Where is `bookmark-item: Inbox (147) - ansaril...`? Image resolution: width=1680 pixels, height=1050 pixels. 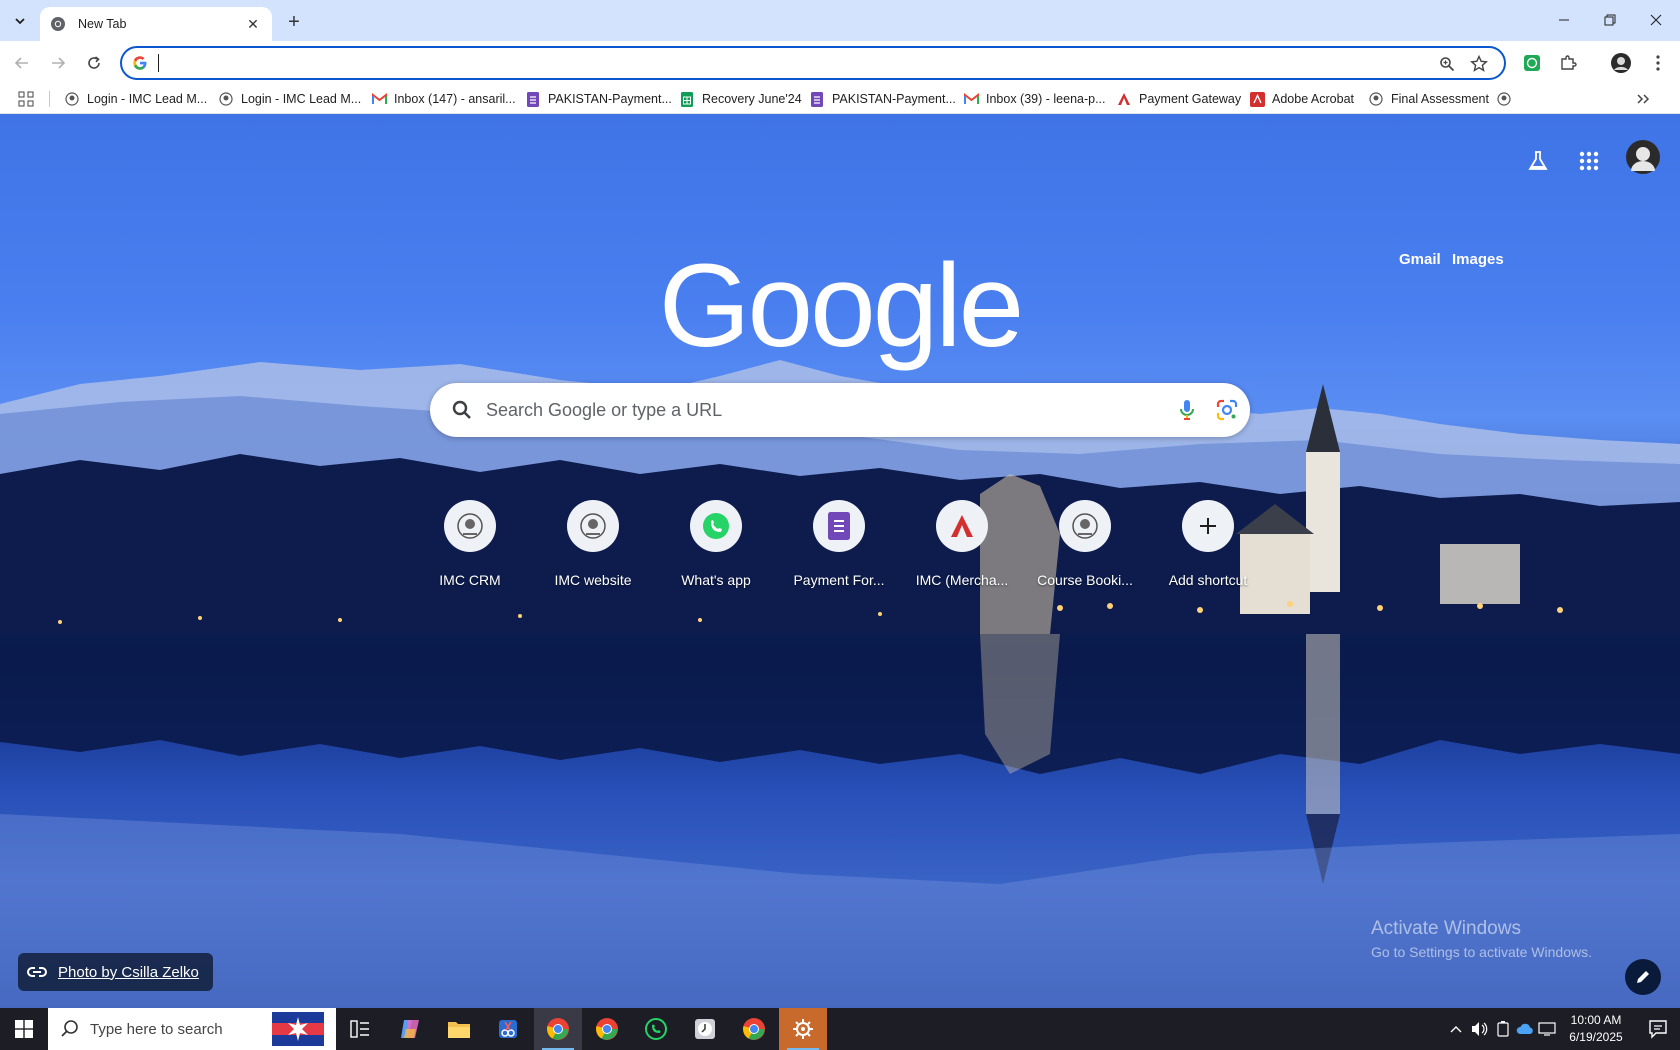 bookmark-item: Inbox (147) - ansaril... is located at coordinates (443, 99).